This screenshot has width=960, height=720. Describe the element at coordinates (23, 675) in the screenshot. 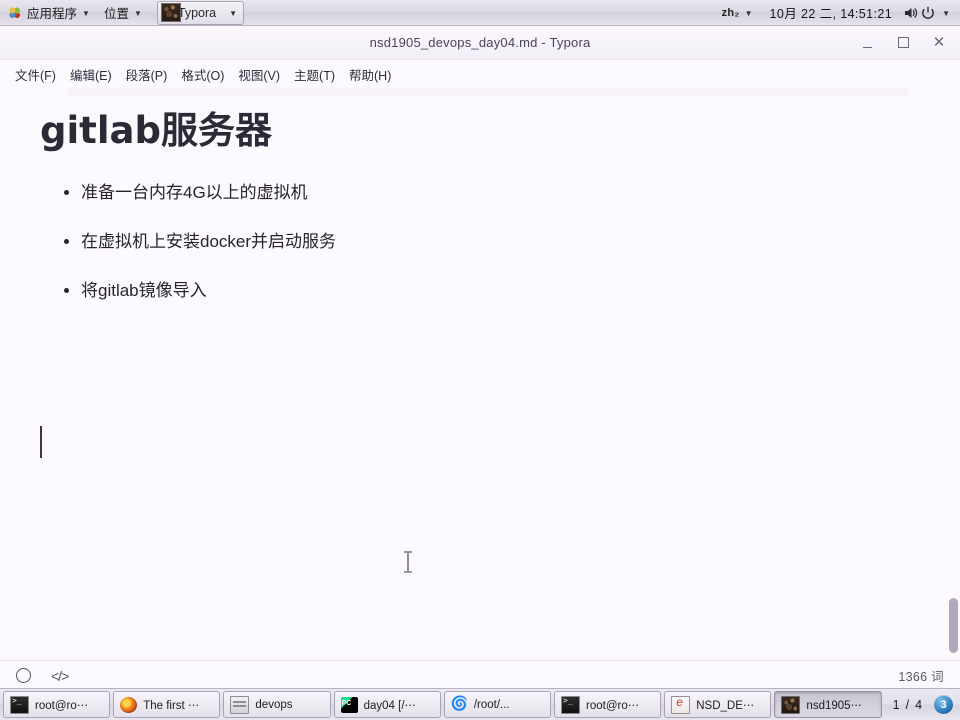

I see `focus-mode-circle-icon` at that location.